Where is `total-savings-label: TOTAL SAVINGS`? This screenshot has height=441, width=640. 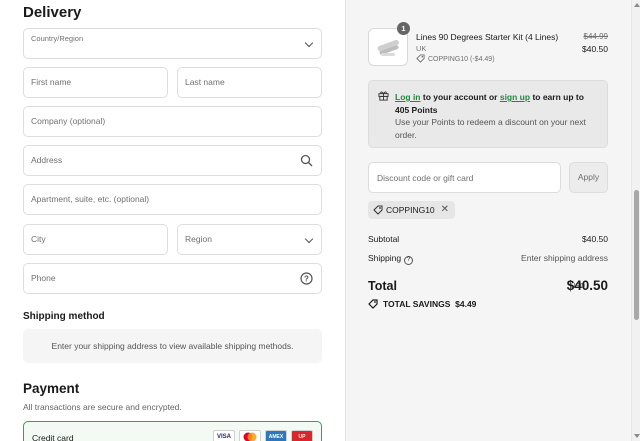
total-savings-label: TOTAL SAVINGS is located at coordinates (417, 304).